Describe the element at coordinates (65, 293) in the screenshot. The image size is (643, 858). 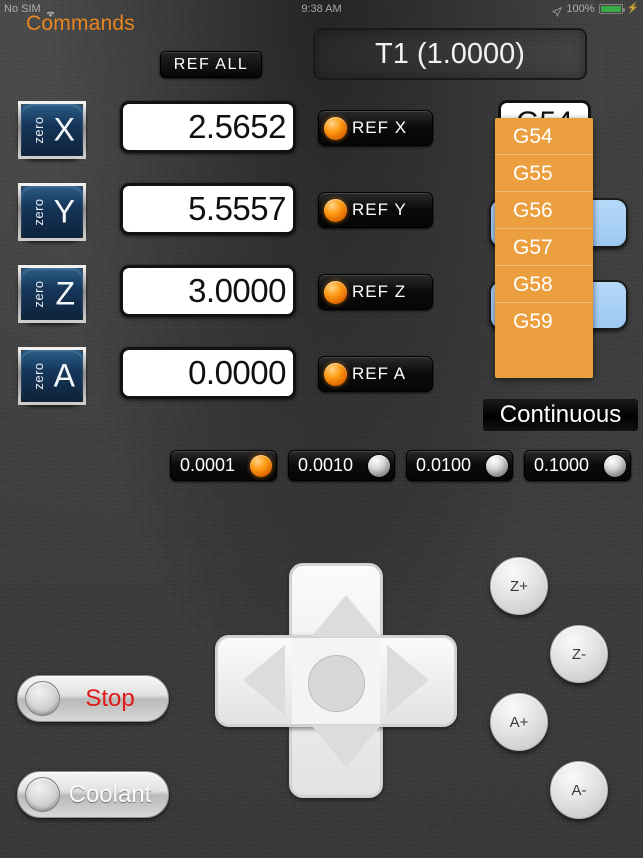
I see `axis-letter: Z` at that location.